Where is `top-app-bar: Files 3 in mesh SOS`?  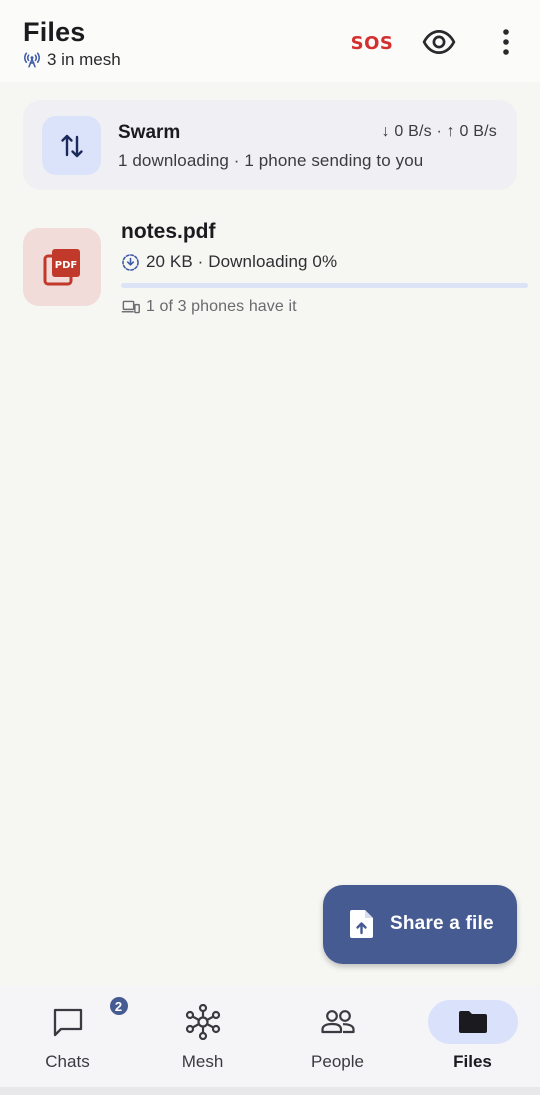 top-app-bar: Files 3 in mesh SOS is located at coordinates (270, 41).